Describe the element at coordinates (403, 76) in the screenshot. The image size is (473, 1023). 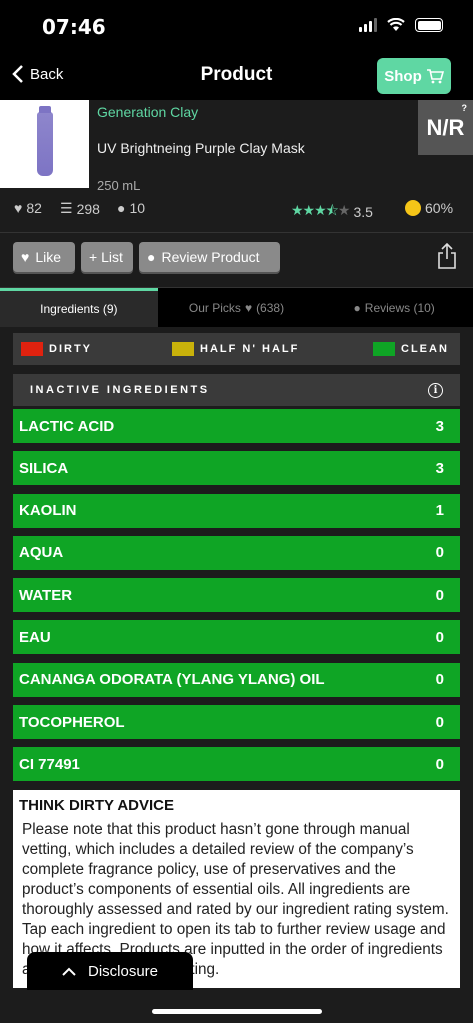
I see `shop-label: Shop` at that location.